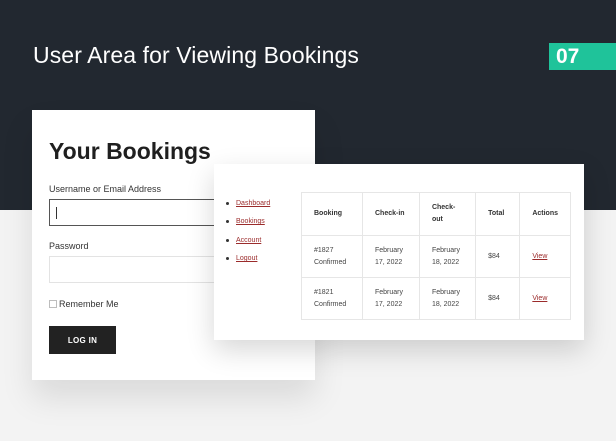  I want to click on remember-me-option: Remember Me, so click(84, 304).